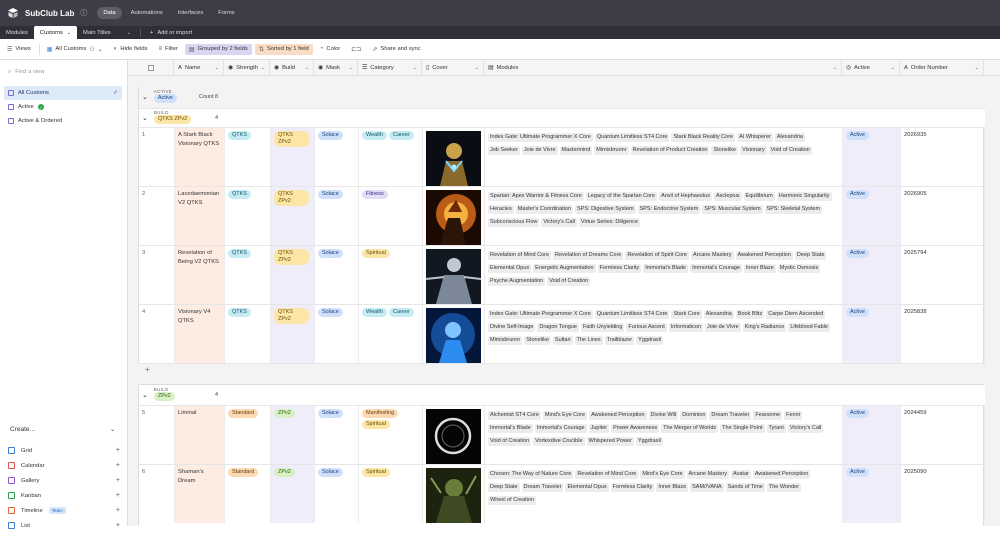  I want to click on module-link: Book Blitz, so click(750, 314).